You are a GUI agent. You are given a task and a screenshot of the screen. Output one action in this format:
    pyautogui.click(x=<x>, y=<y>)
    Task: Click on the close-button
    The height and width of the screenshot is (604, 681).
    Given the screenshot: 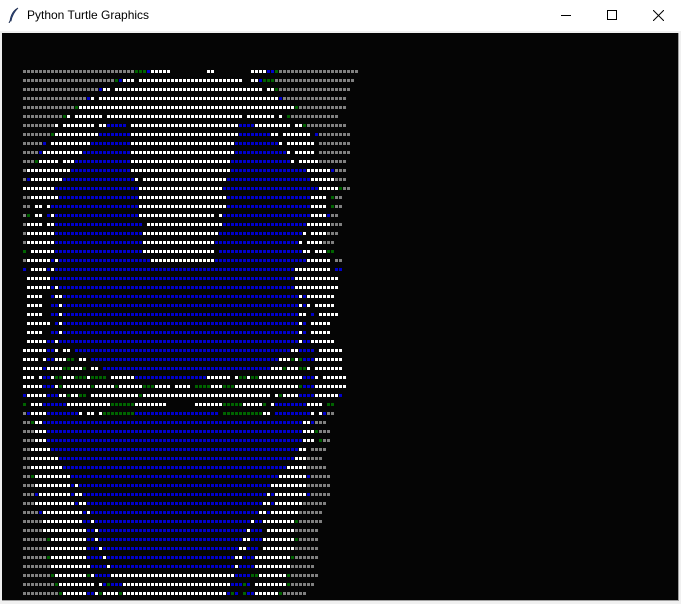 What is the action you would take?
    pyautogui.click(x=658, y=15)
    